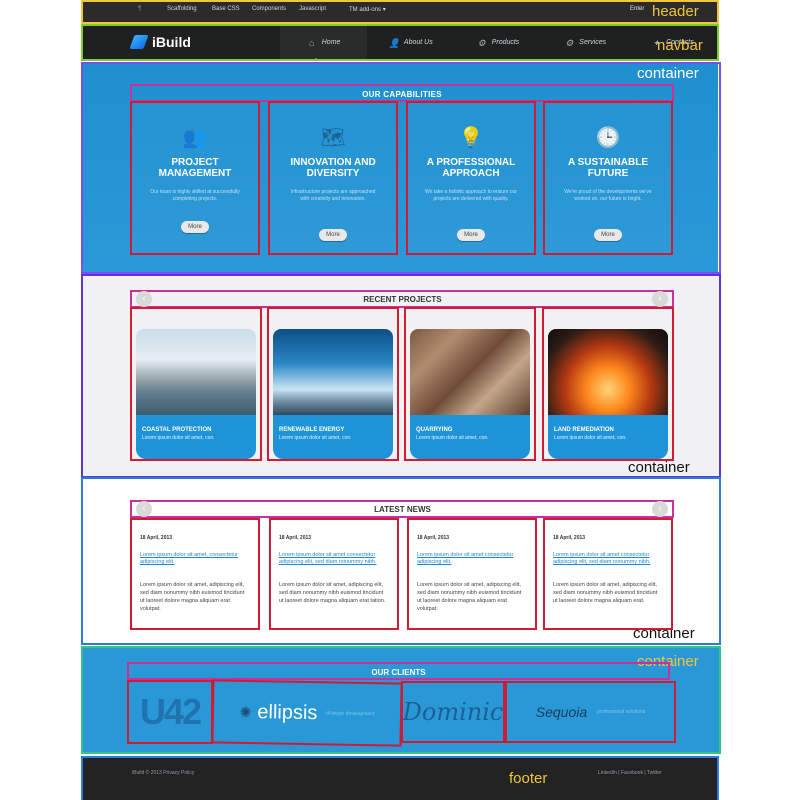  Describe the element at coordinates (434, 430) in the screenshot. I see `project-title: QUARRYING` at that location.